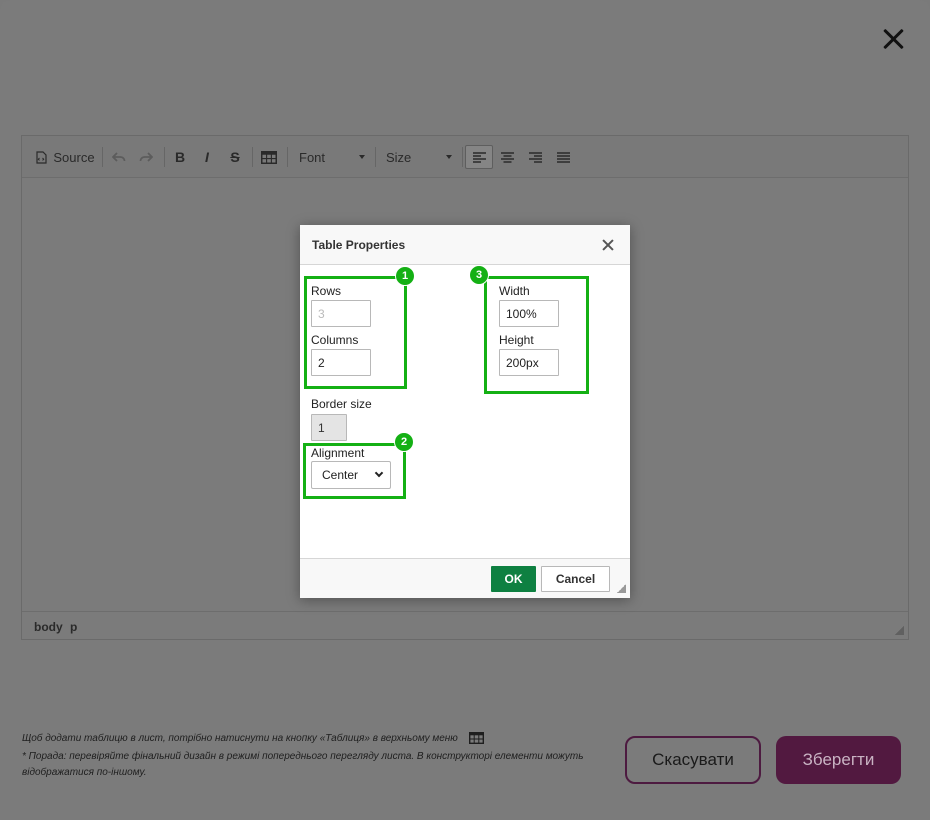 The width and height of the screenshot is (930, 820). I want to click on font-combo: Font, so click(332, 157).